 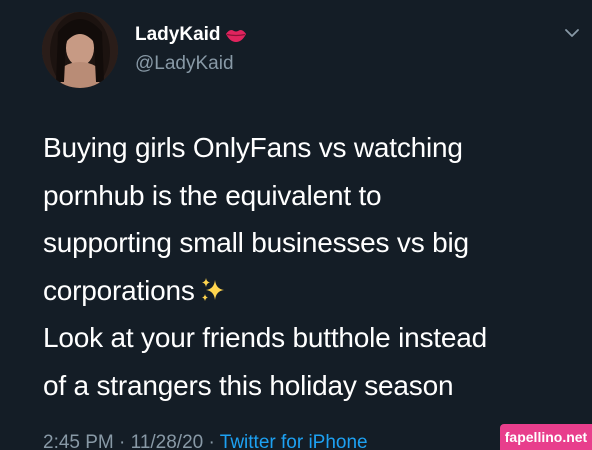 I want to click on tweet-line: corporations, so click(x=119, y=290).